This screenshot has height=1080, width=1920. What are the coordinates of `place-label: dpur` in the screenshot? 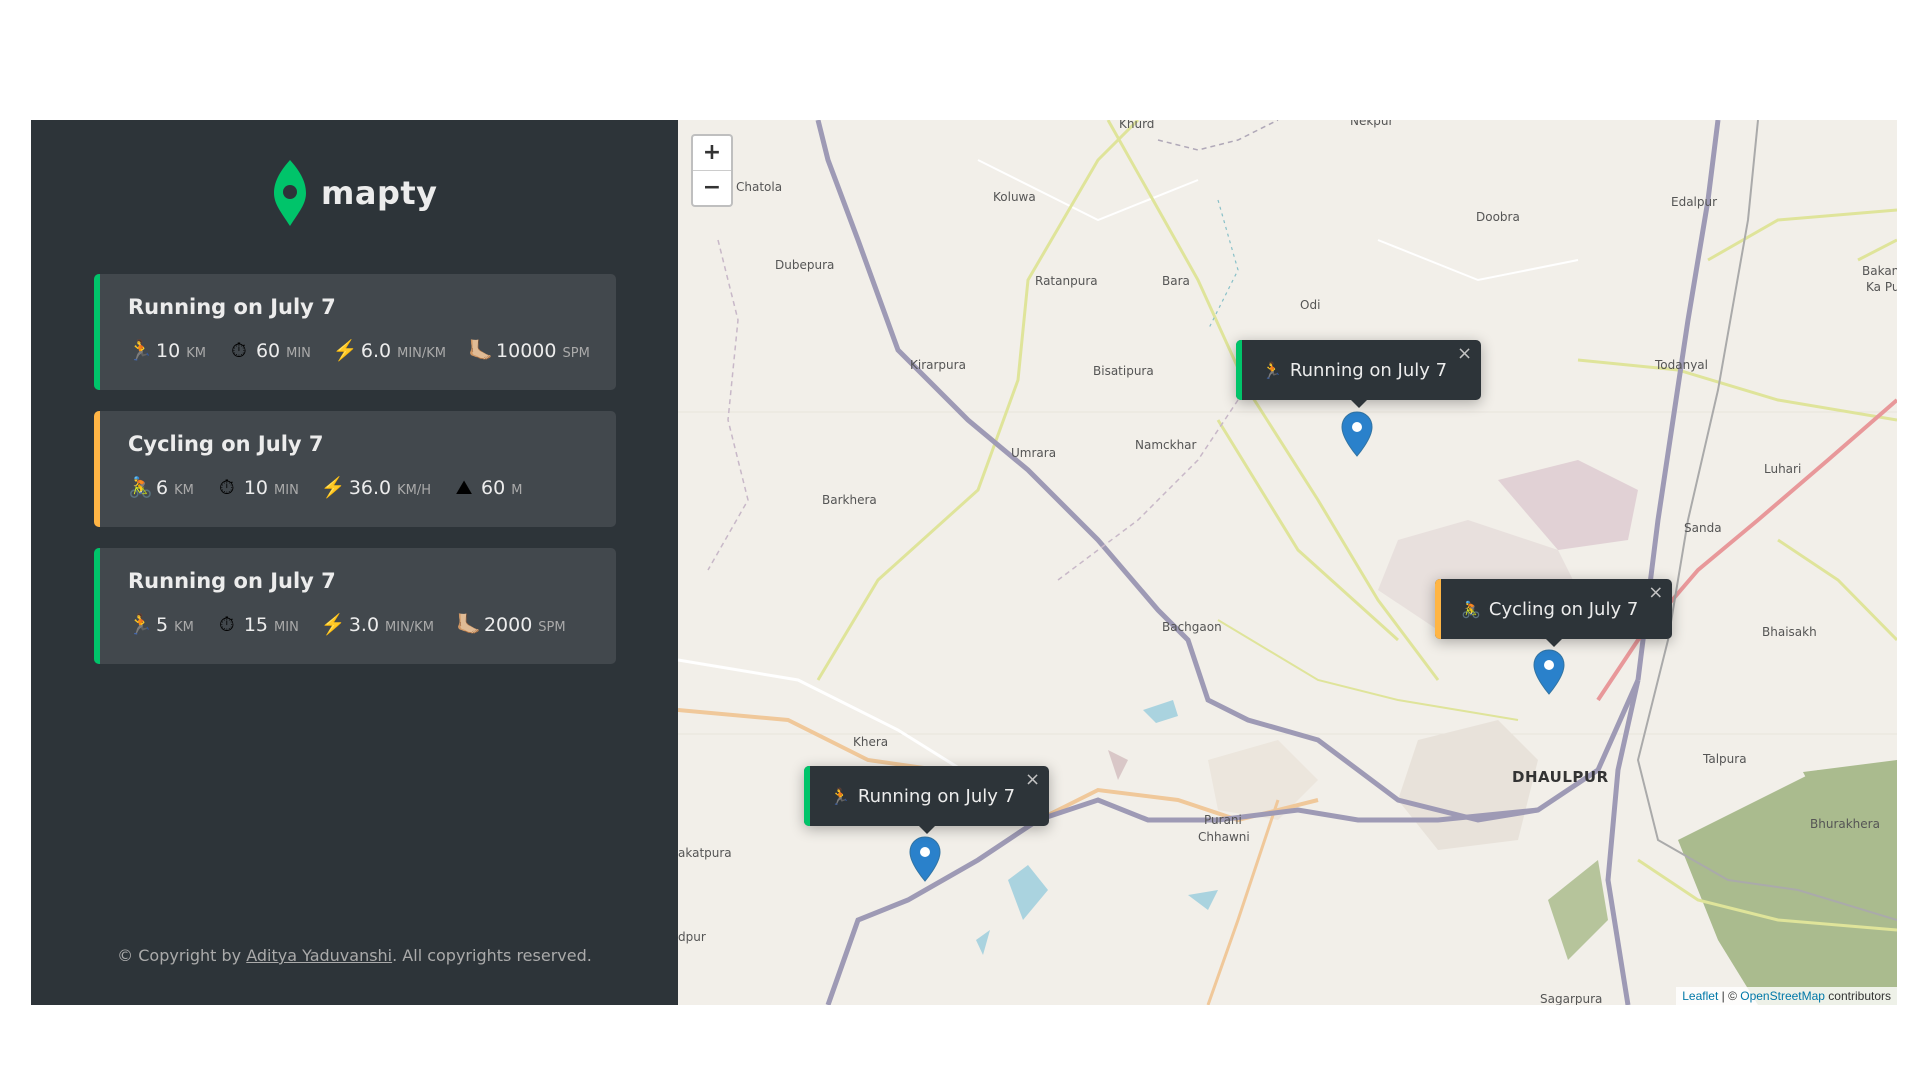 It's located at (692, 937).